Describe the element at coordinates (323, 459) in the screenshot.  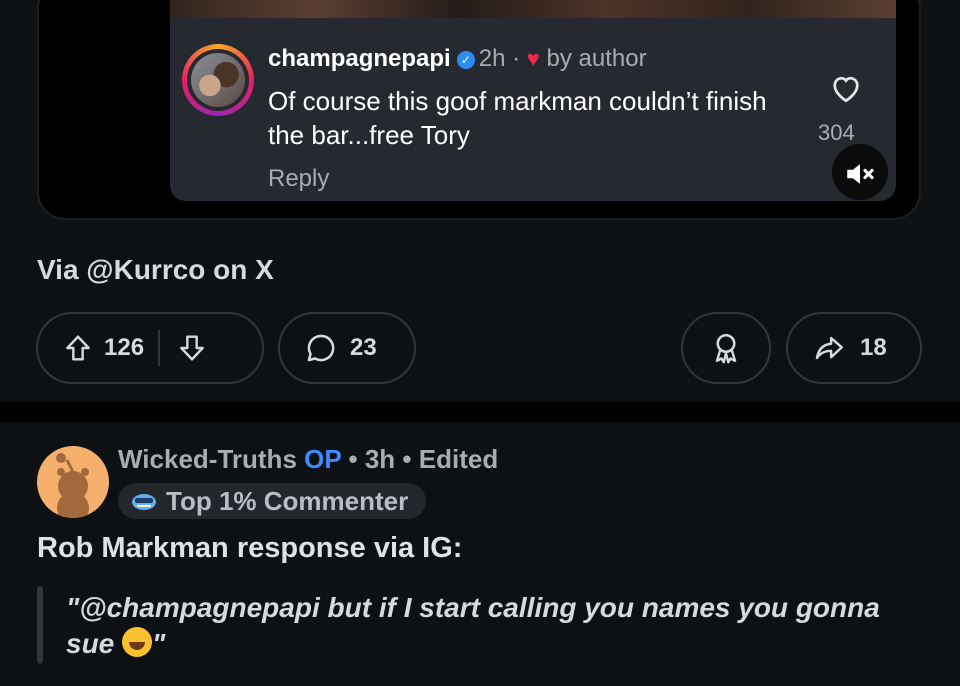
I see `op-badge: OP` at that location.